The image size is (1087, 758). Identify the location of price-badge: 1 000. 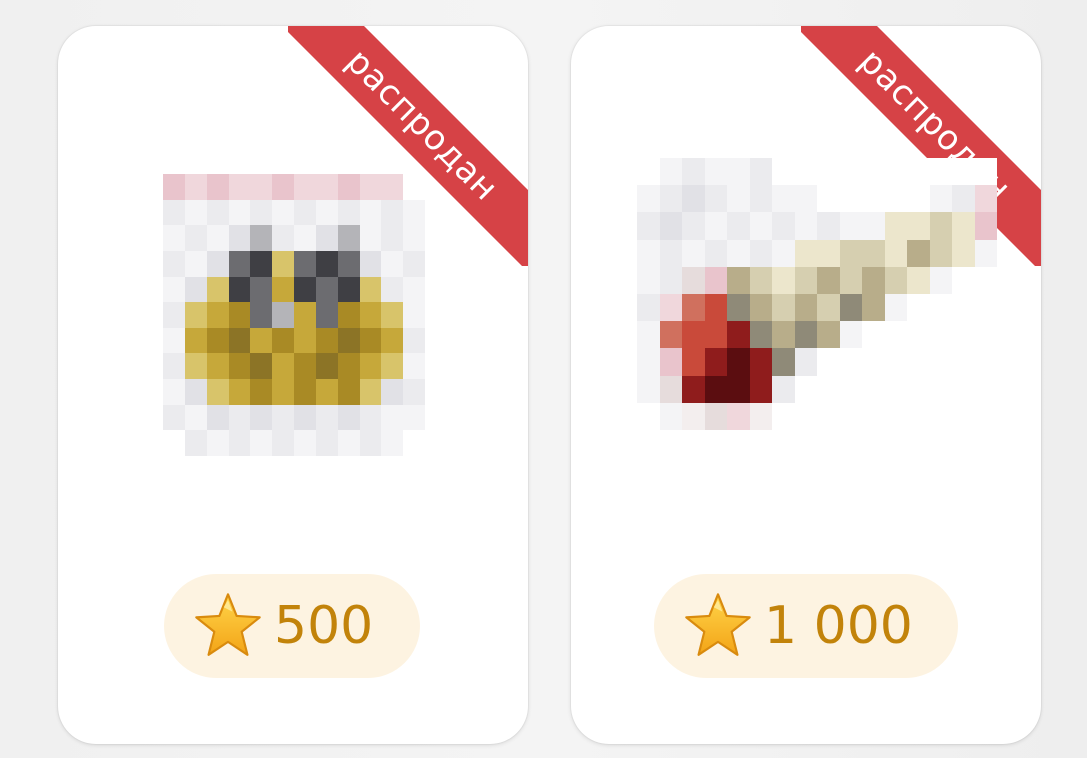
(806, 626).